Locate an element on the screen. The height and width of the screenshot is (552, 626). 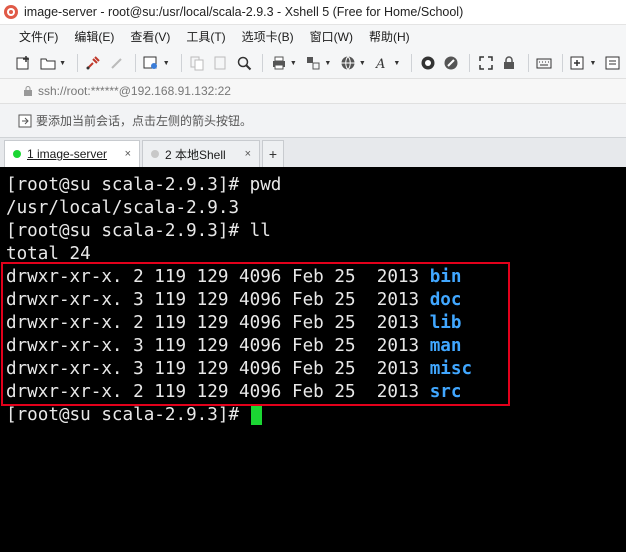
terminal-cursor is located at coordinates (256, 415).